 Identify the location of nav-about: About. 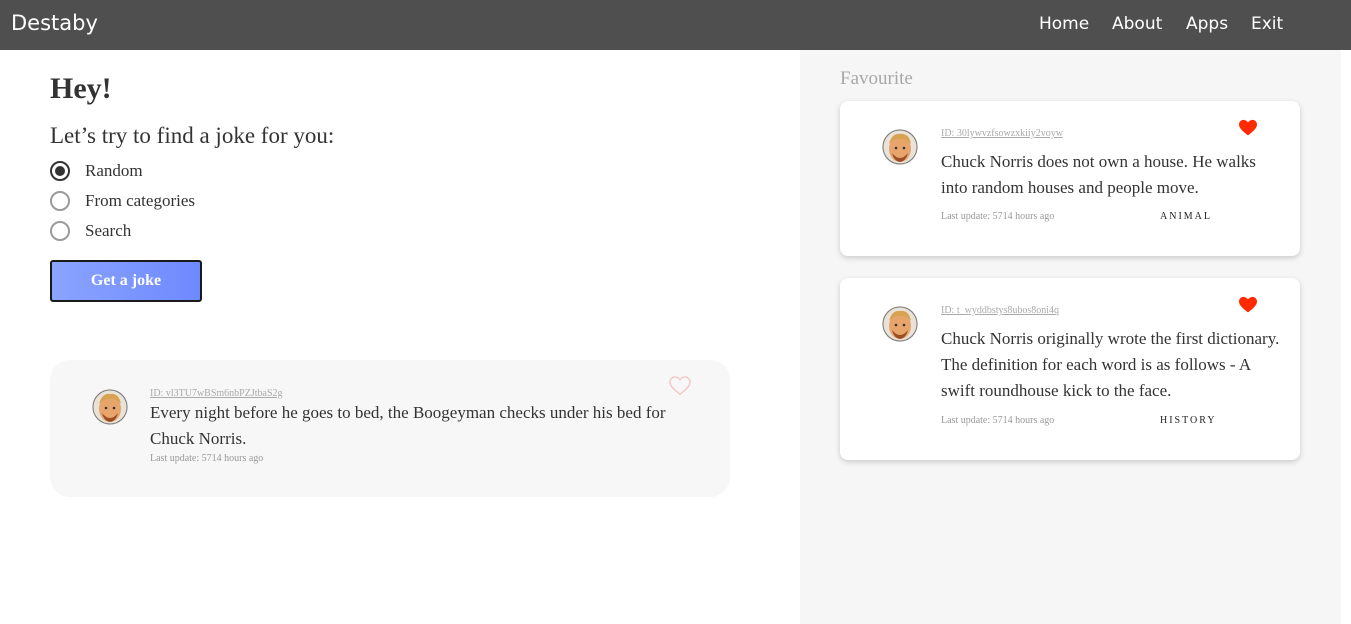
(1137, 24).